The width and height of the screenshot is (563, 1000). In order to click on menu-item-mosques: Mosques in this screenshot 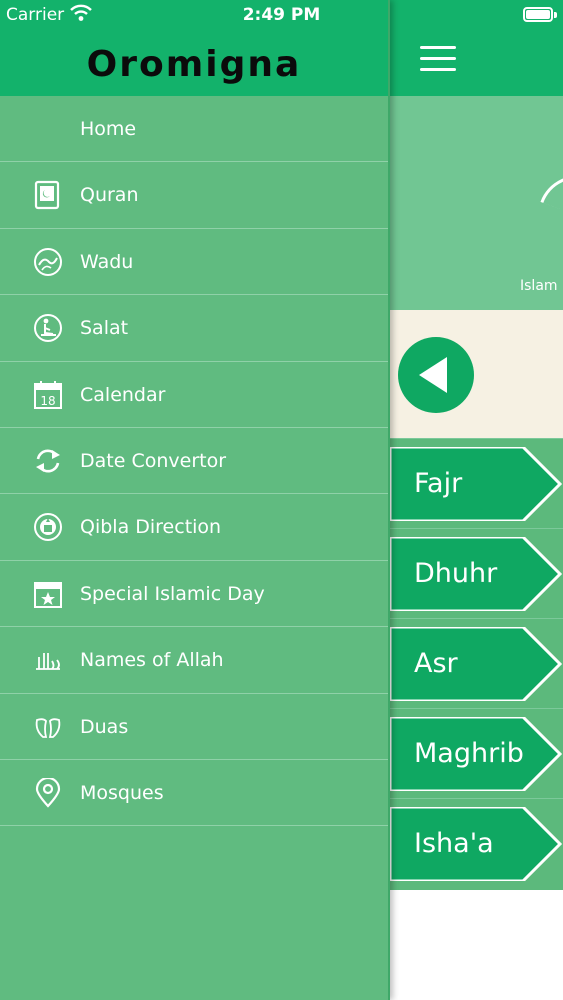, I will do `click(194, 793)`.